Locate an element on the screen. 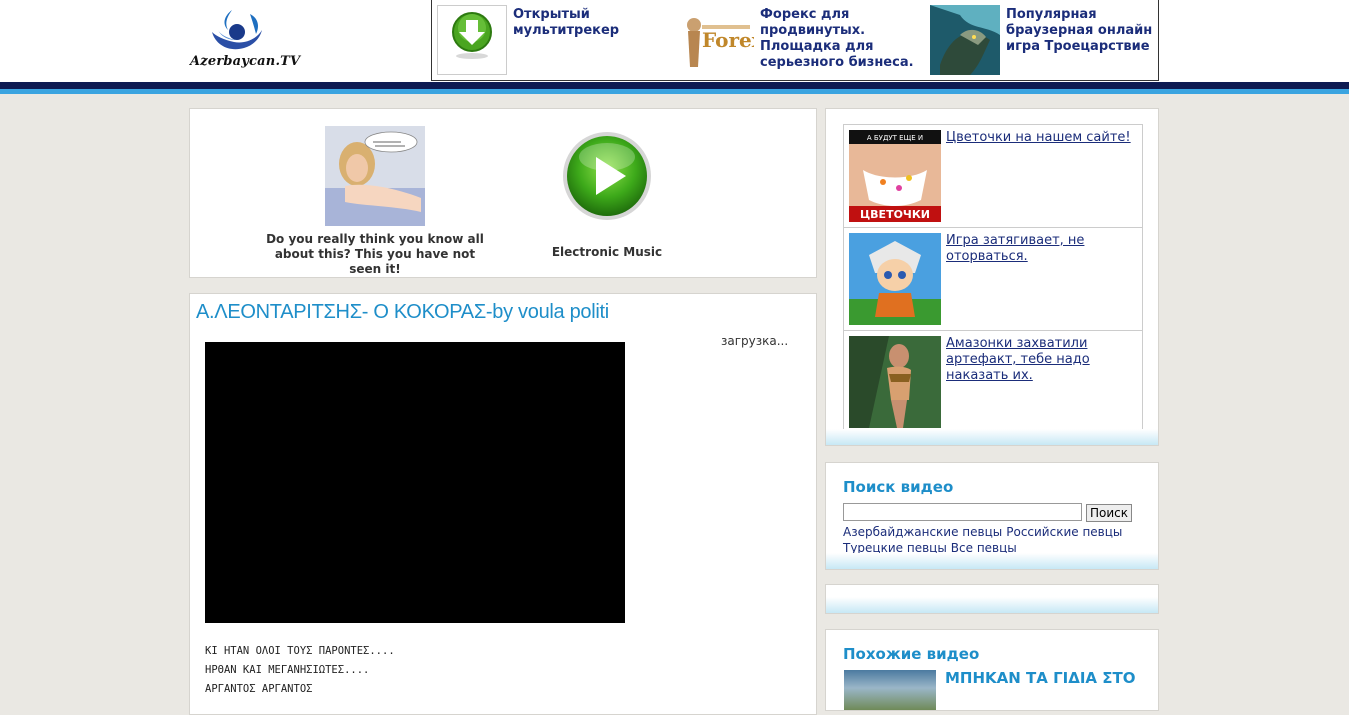  wolf-warrior-icon is located at coordinates (965, 40).